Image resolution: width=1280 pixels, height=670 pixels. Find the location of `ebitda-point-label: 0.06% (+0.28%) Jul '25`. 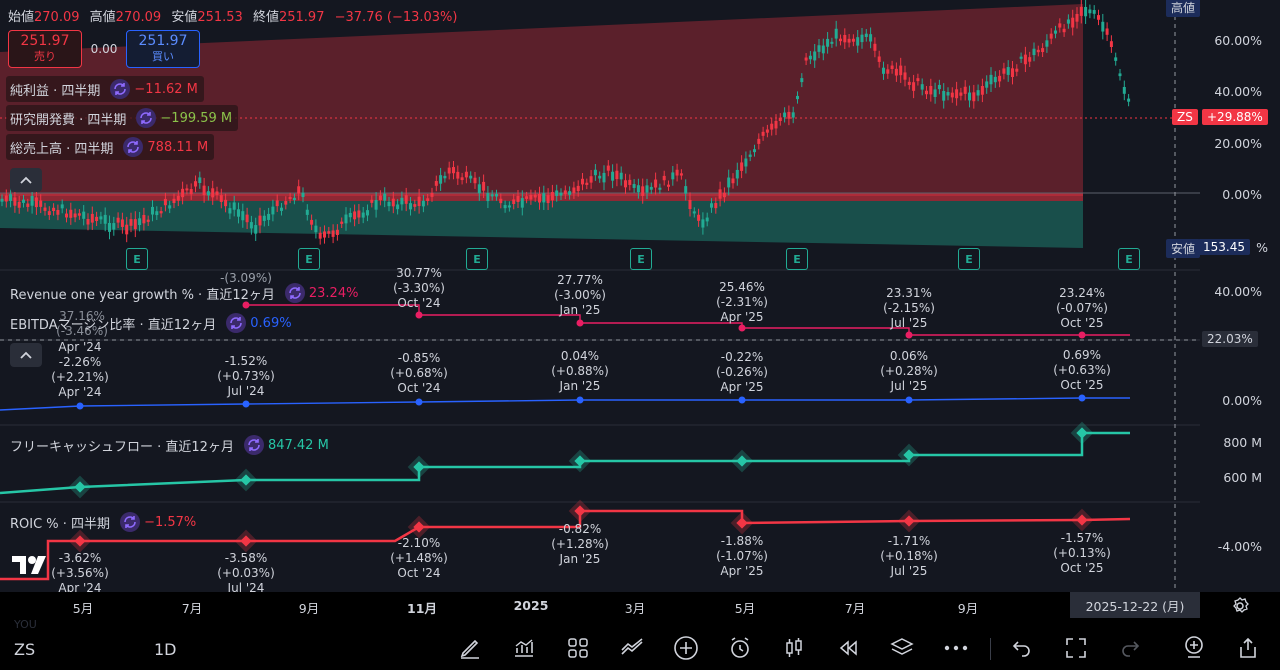

ebitda-point-label: 0.06% (+0.28%) Jul '25 is located at coordinates (909, 371).